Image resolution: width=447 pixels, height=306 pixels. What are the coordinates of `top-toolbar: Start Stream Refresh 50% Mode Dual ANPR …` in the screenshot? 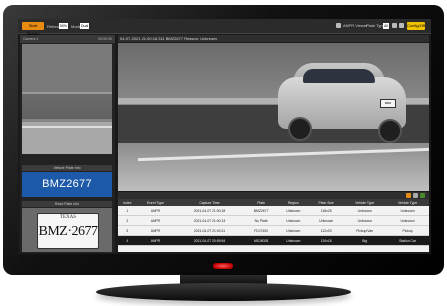 It's located at (224, 27).